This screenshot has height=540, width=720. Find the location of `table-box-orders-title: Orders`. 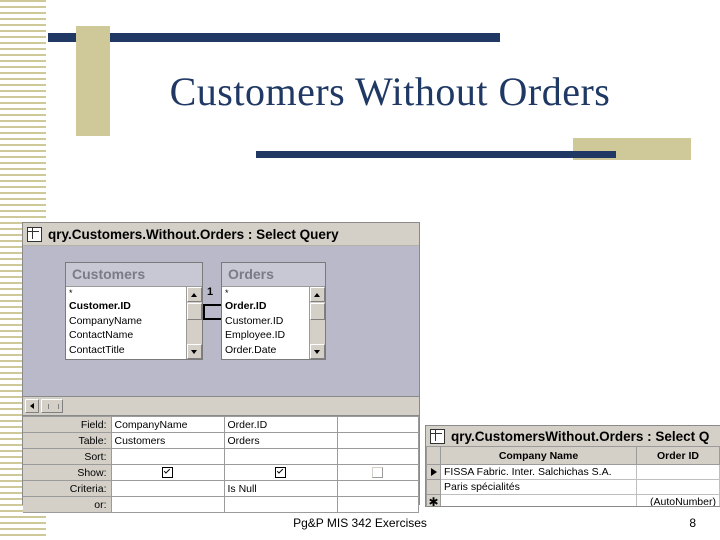

table-box-orders-title: Orders is located at coordinates (273, 274).